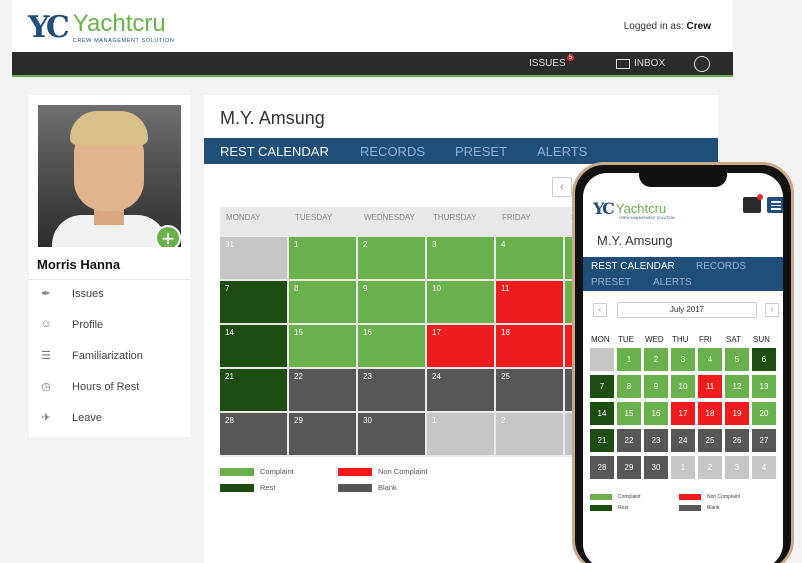 The width and height of the screenshot is (802, 563). What do you see at coordinates (253, 434) in the screenshot?
I see `calendar-day-cell: 28` at bounding box center [253, 434].